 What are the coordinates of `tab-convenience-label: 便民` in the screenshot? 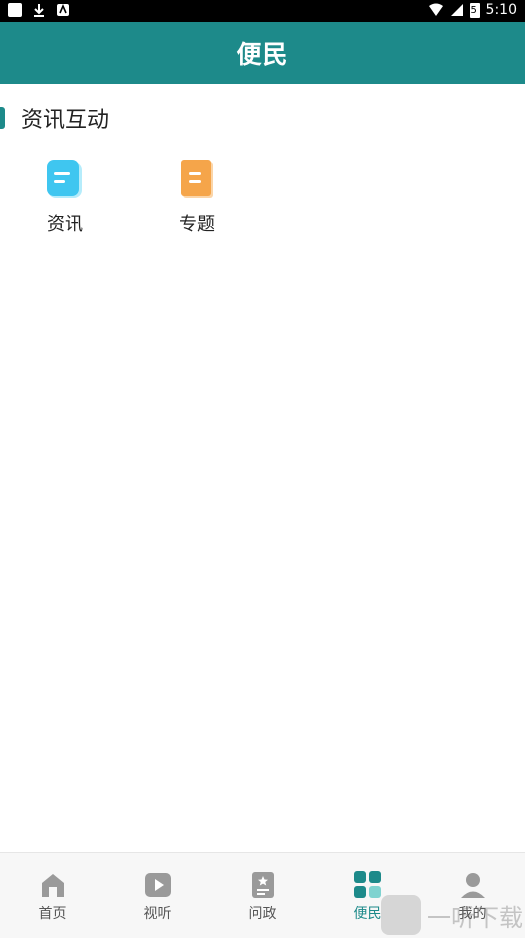 It's located at (367, 914).